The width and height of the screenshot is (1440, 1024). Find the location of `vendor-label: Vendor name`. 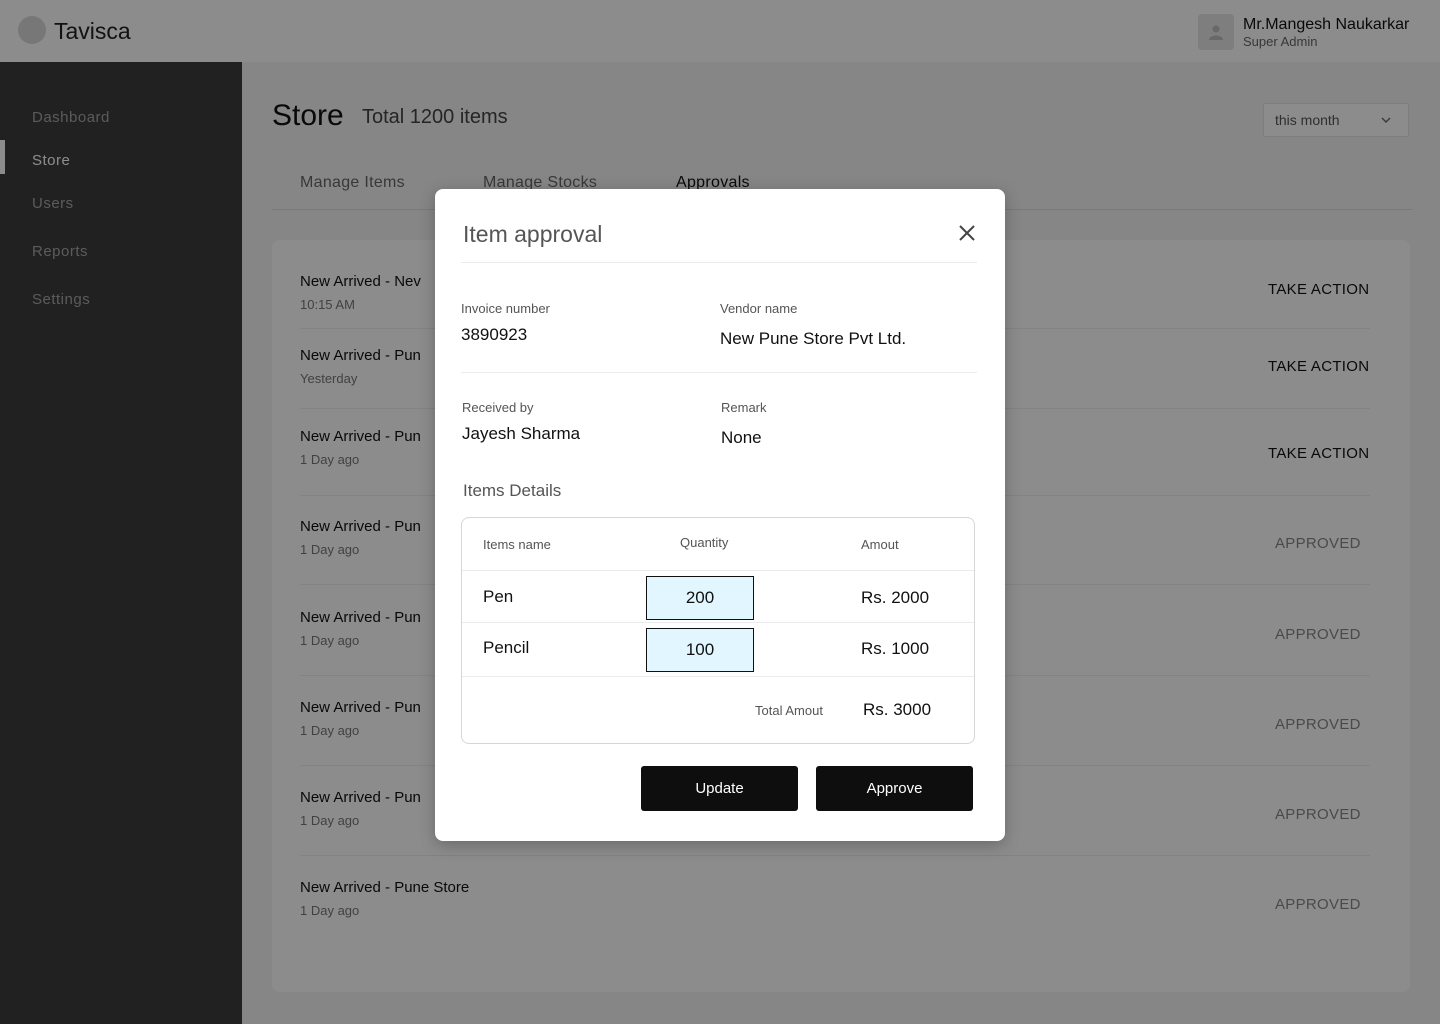

vendor-label: Vendor name is located at coordinates (759, 308).